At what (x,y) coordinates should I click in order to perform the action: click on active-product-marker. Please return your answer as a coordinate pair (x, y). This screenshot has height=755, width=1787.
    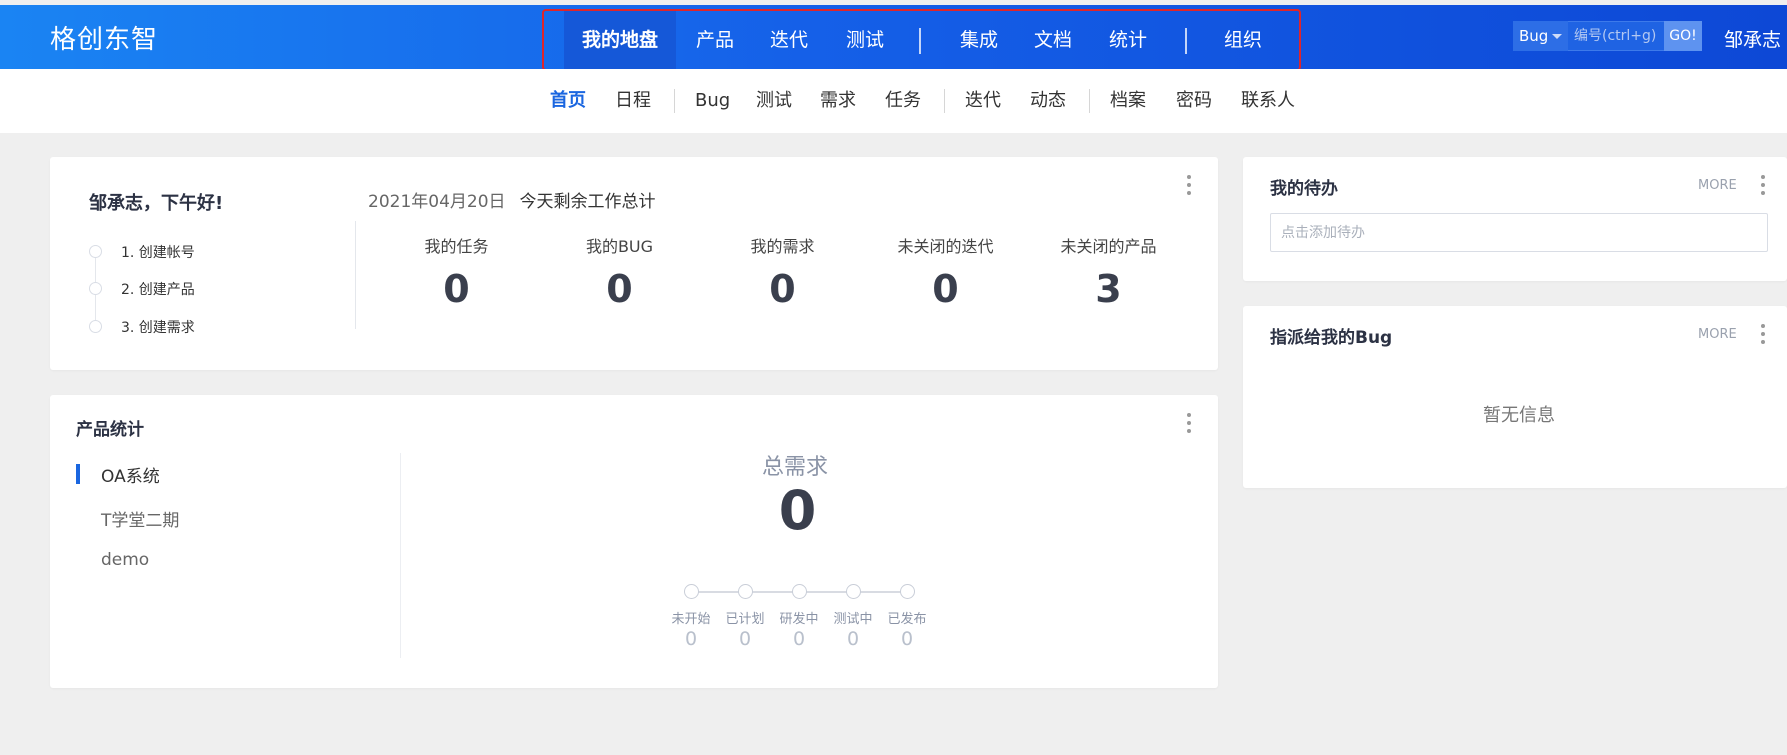
    Looking at the image, I should click on (78, 474).